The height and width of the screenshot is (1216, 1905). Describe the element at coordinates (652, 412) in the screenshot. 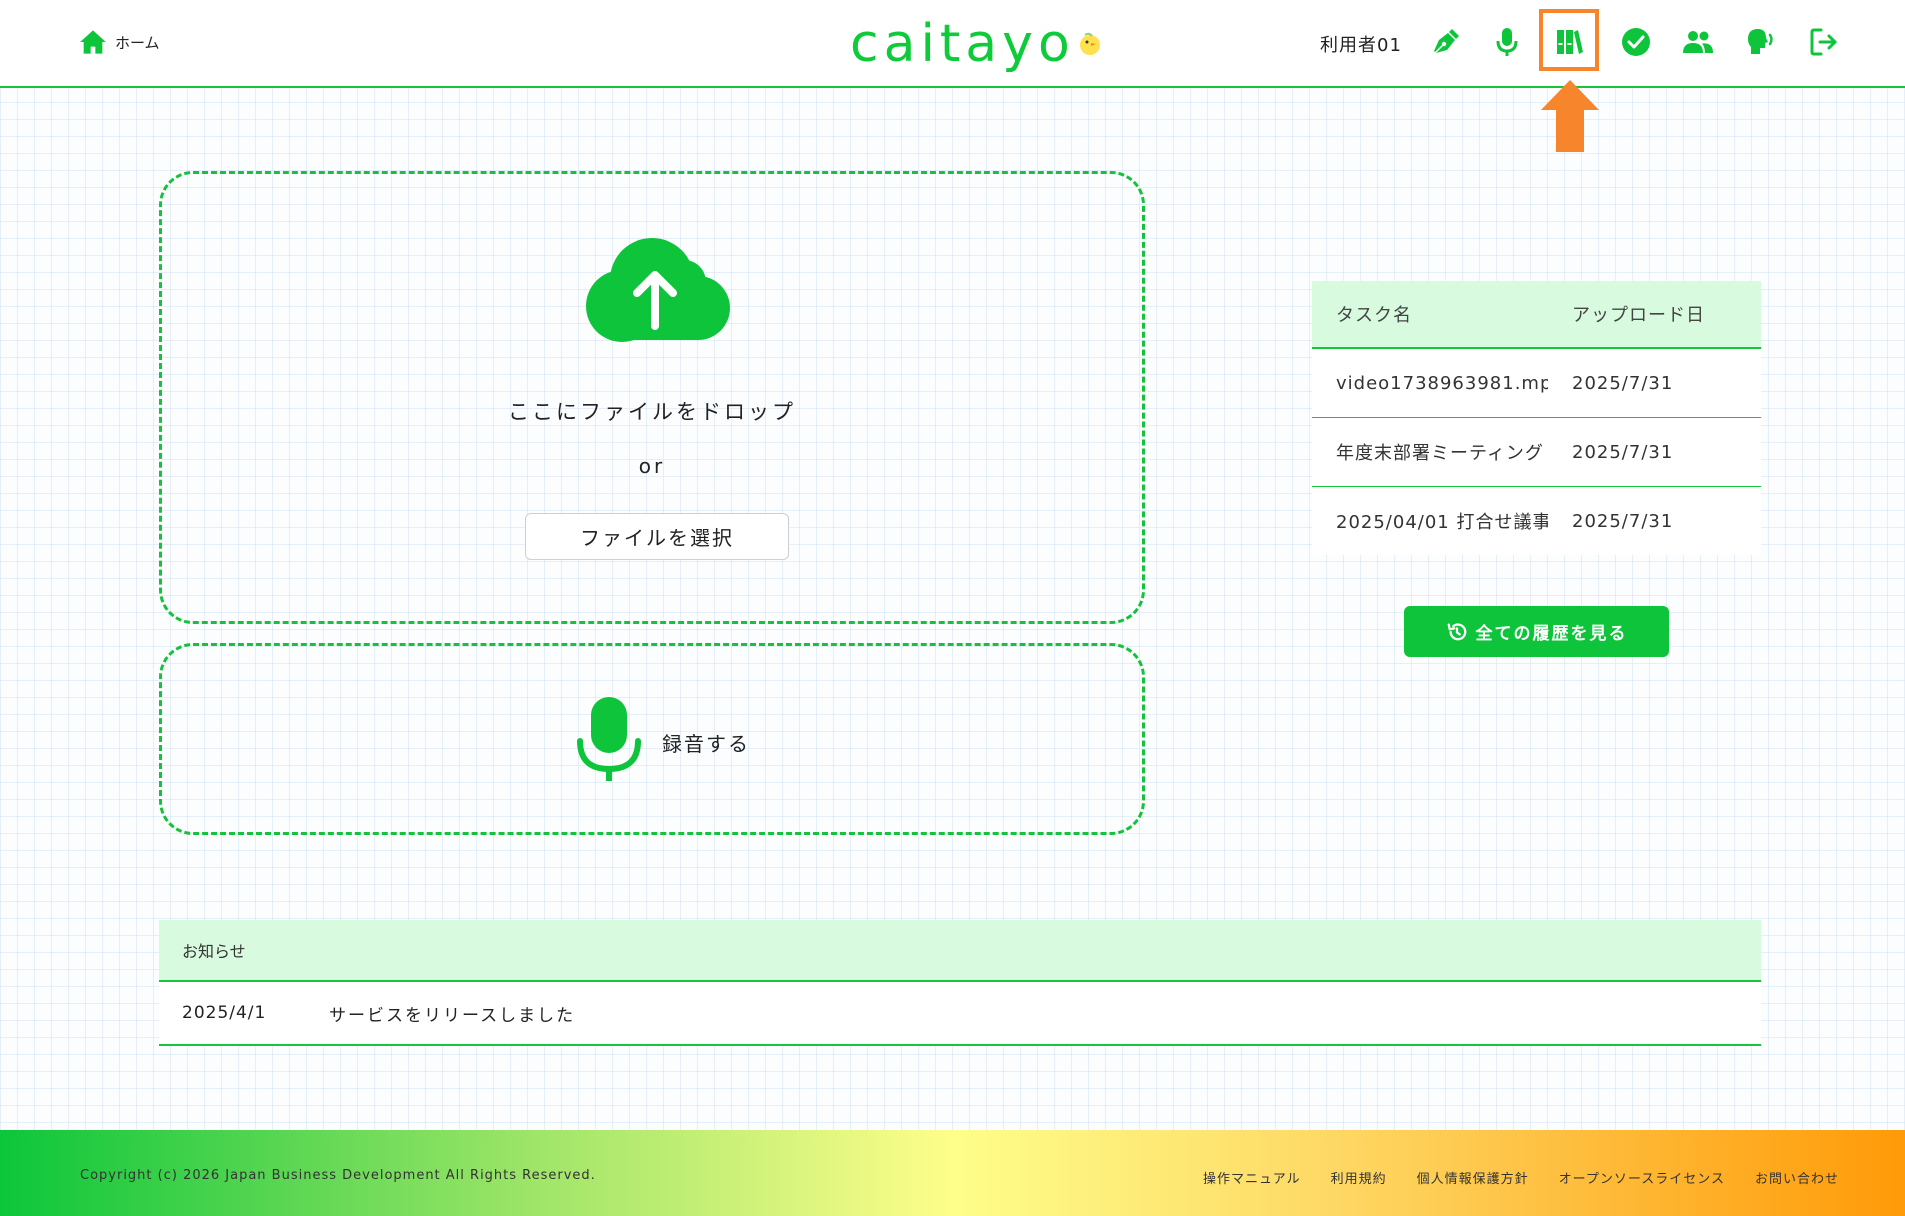

I see `drop-instruction: ここにファイルをドロップ` at that location.